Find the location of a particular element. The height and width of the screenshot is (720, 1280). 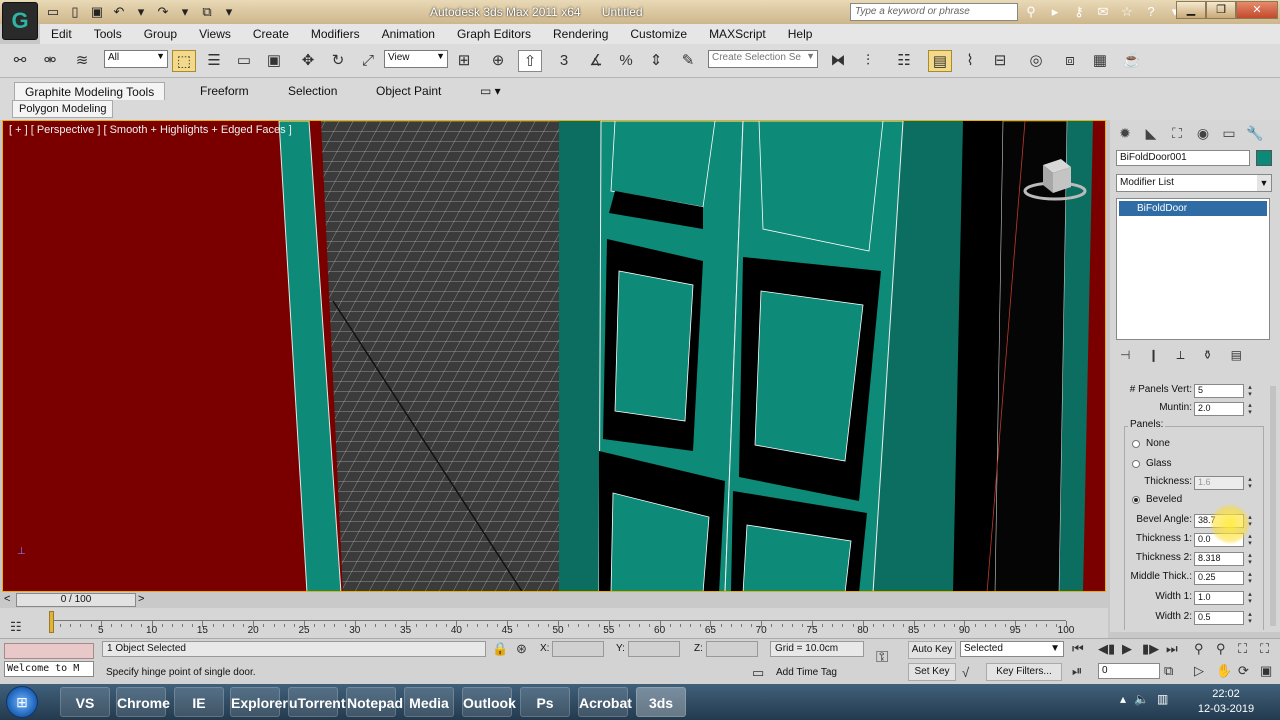

menu-edit: Edit is located at coordinates (61, 34).